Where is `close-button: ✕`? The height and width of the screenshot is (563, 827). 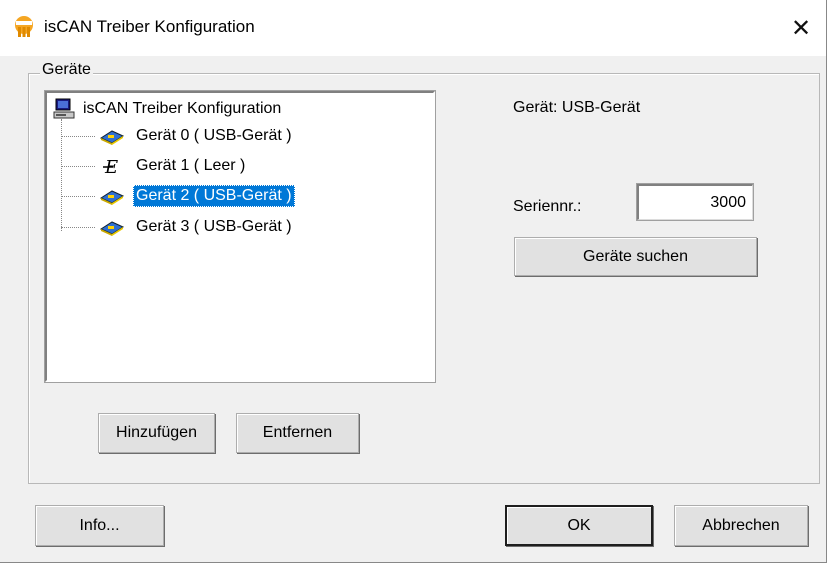 close-button: ✕ is located at coordinates (801, 28).